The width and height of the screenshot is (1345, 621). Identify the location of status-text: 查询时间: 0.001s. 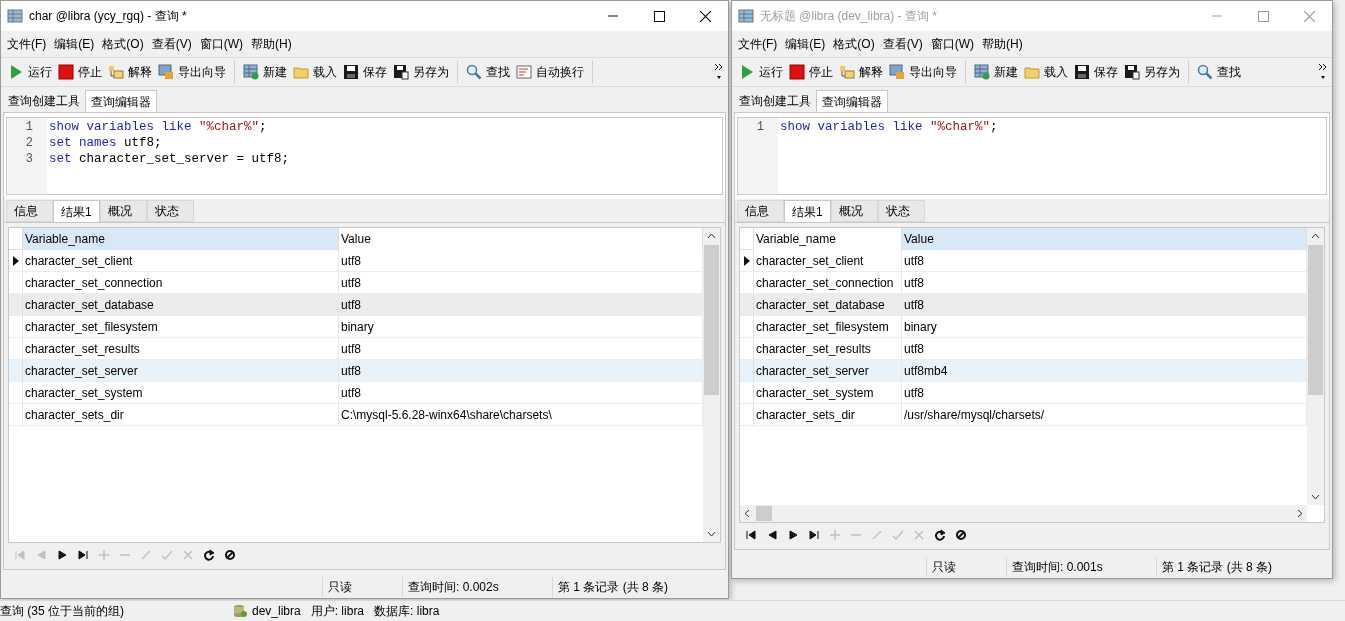
(1081, 567).